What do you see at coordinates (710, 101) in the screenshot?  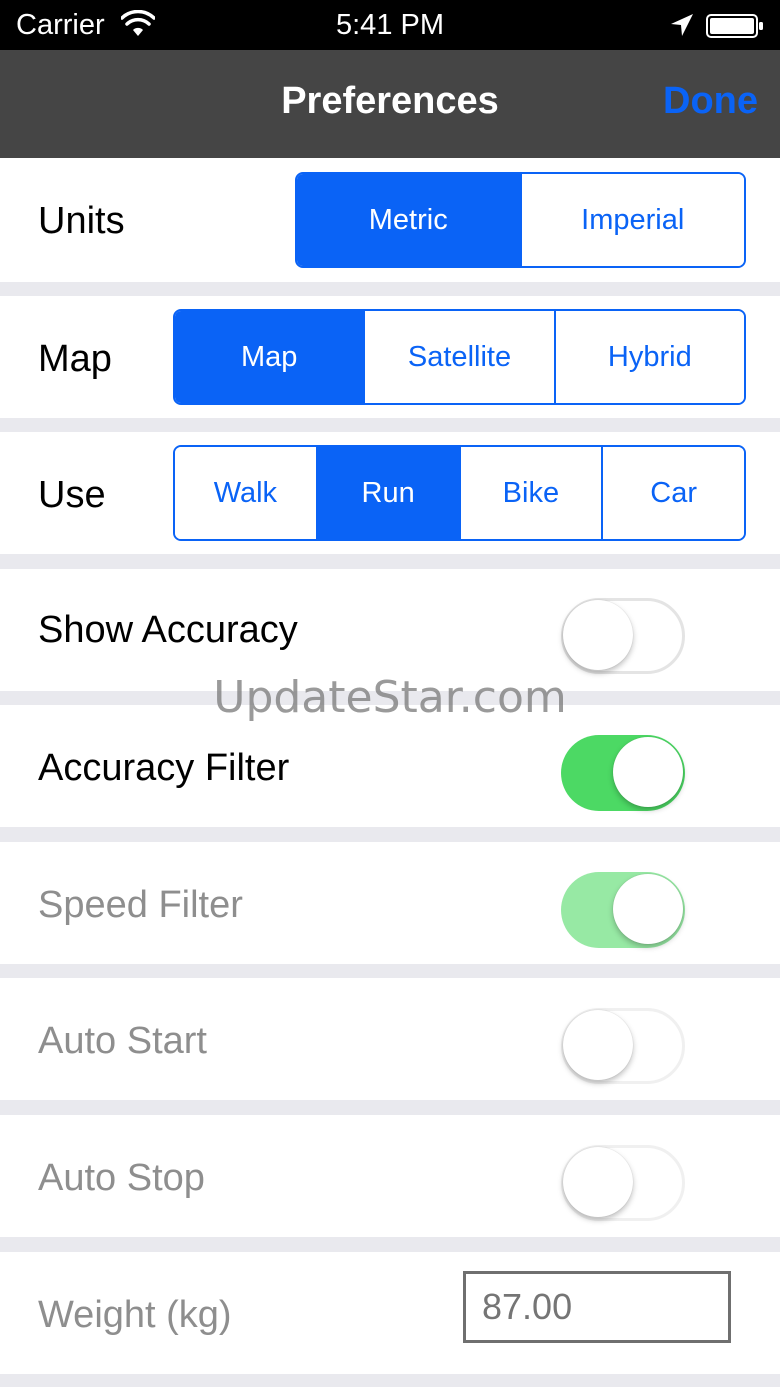 I see `done-button: Done` at bounding box center [710, 101].